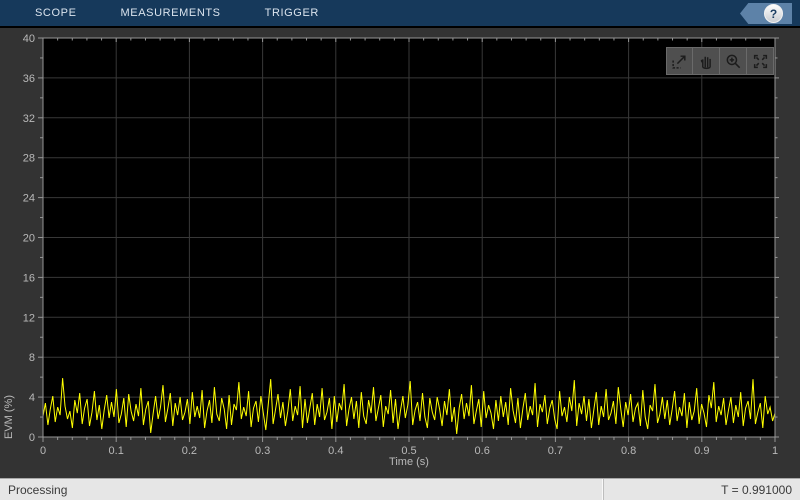 The width and height of the screenshot is (800, 500). Describe the element at coordinates (29, 159) in the screenshot. I see `svg-text: 28` at that location.